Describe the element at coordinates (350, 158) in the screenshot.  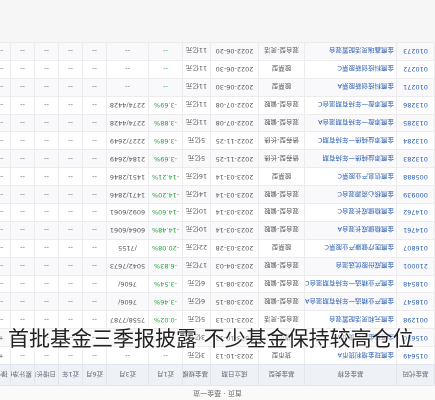
I see `fund-name-cell: 金鹰添益纯债一年持有期` at that location.